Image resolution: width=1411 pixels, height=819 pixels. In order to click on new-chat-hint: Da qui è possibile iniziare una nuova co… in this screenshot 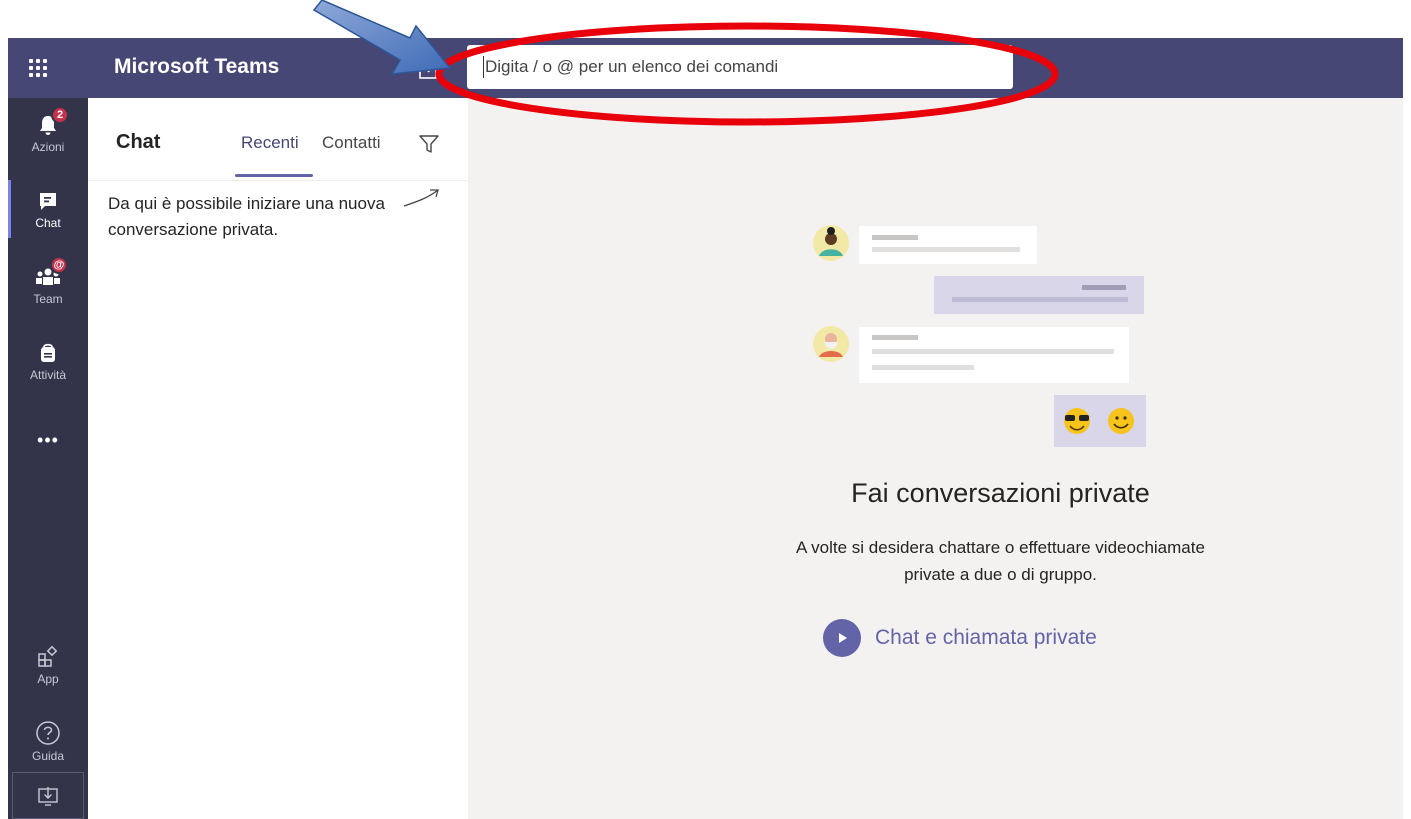, I will do `click(246, 216)`.